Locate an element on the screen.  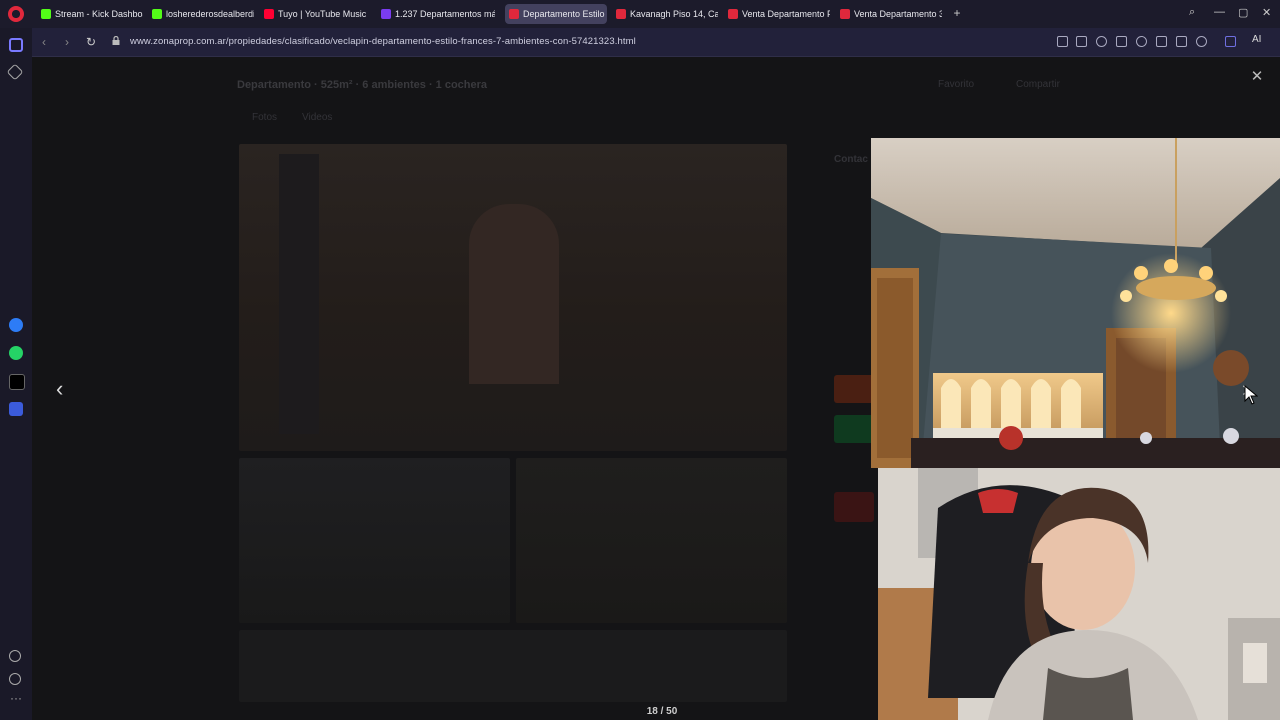
chevron-left-icon: ‹ is located at coordinates (64, 389).